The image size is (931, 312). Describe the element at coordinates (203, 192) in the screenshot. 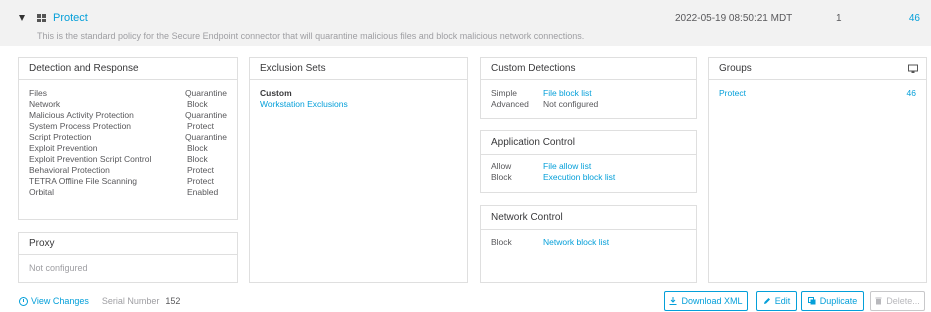

I see `setting-value: Enabled` at that location.